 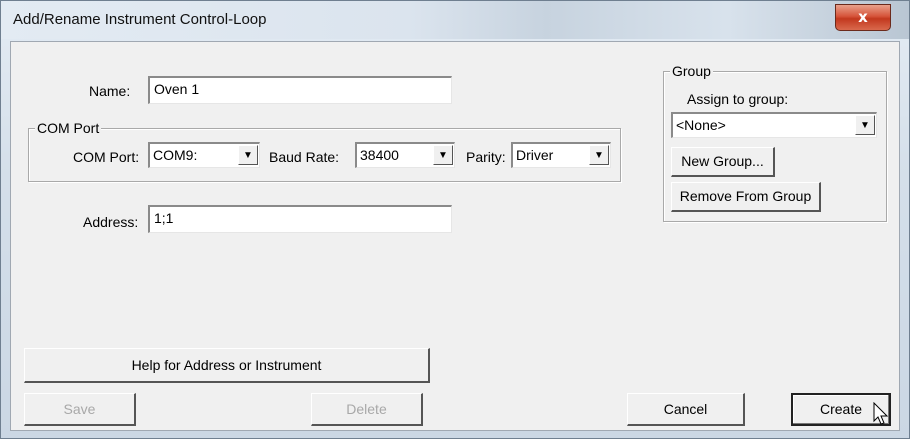 What do you see at coordinates (774, 125) in the screenshot?
I see `assign-group-select: <None> ▼` at bounding box center [774, 125].